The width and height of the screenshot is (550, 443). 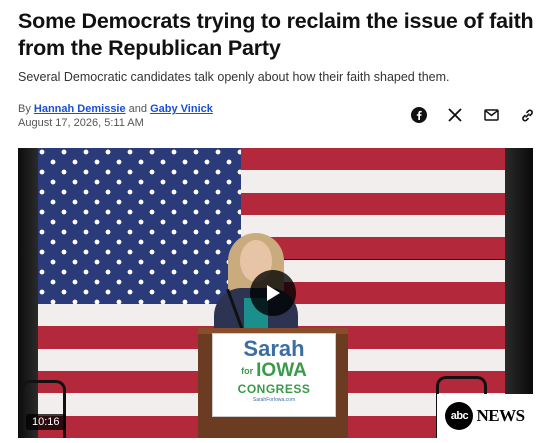 I want to click on author-link-2: Gaby Vinick, so click(x=181, y=109).